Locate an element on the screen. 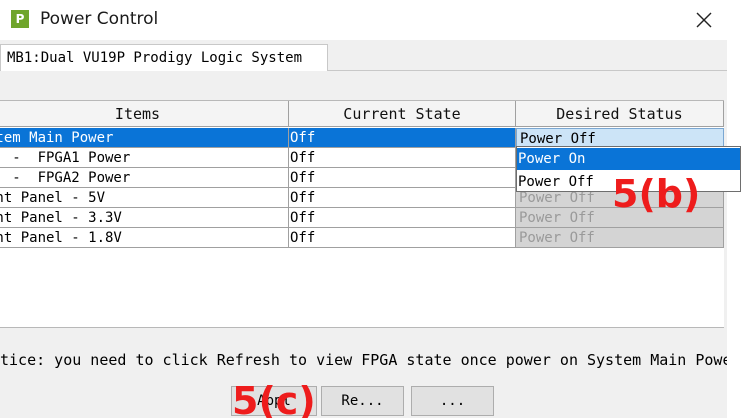 This screenshot has height=418, width=741. annotation-5c: 5(c) is located at coordinates (274, 398).